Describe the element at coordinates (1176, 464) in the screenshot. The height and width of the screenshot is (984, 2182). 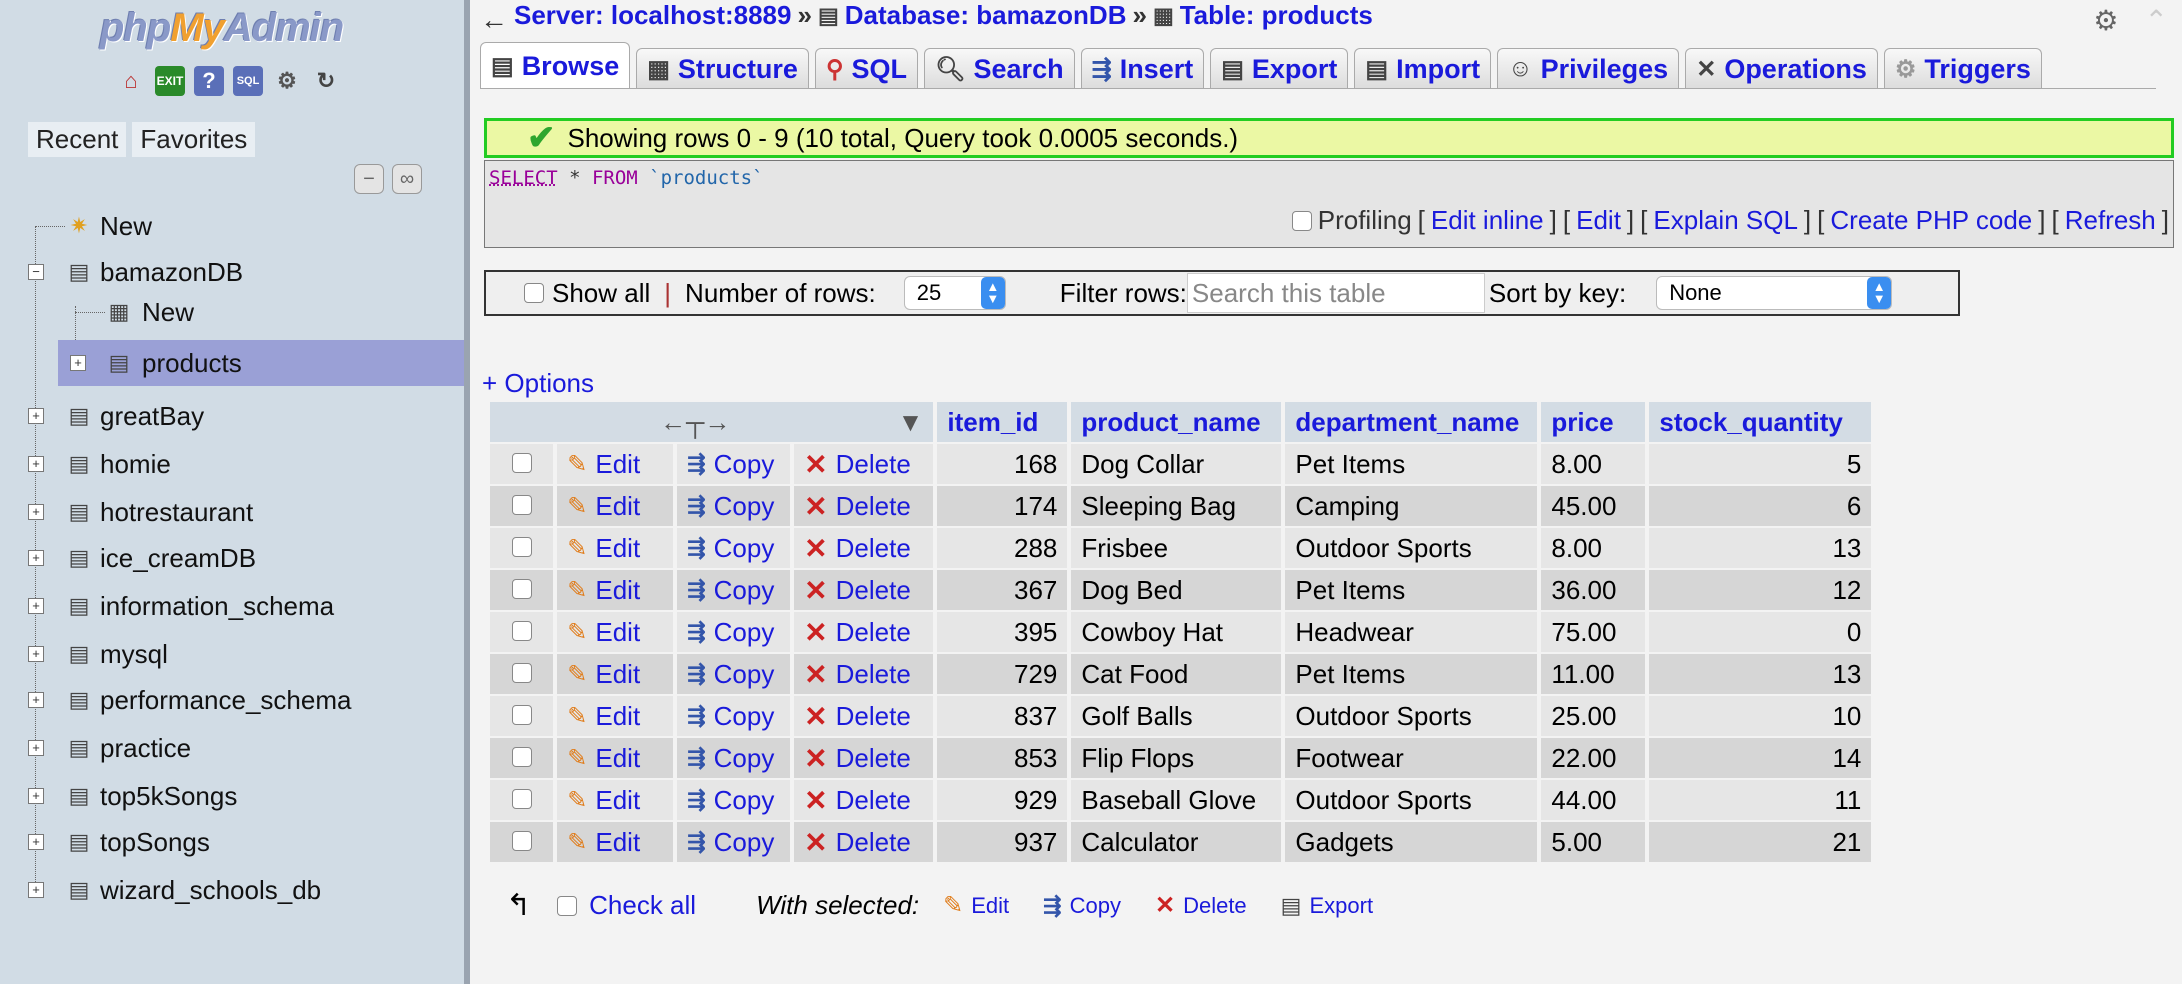
I see `cell-product-name: Dog Collar` at that location.